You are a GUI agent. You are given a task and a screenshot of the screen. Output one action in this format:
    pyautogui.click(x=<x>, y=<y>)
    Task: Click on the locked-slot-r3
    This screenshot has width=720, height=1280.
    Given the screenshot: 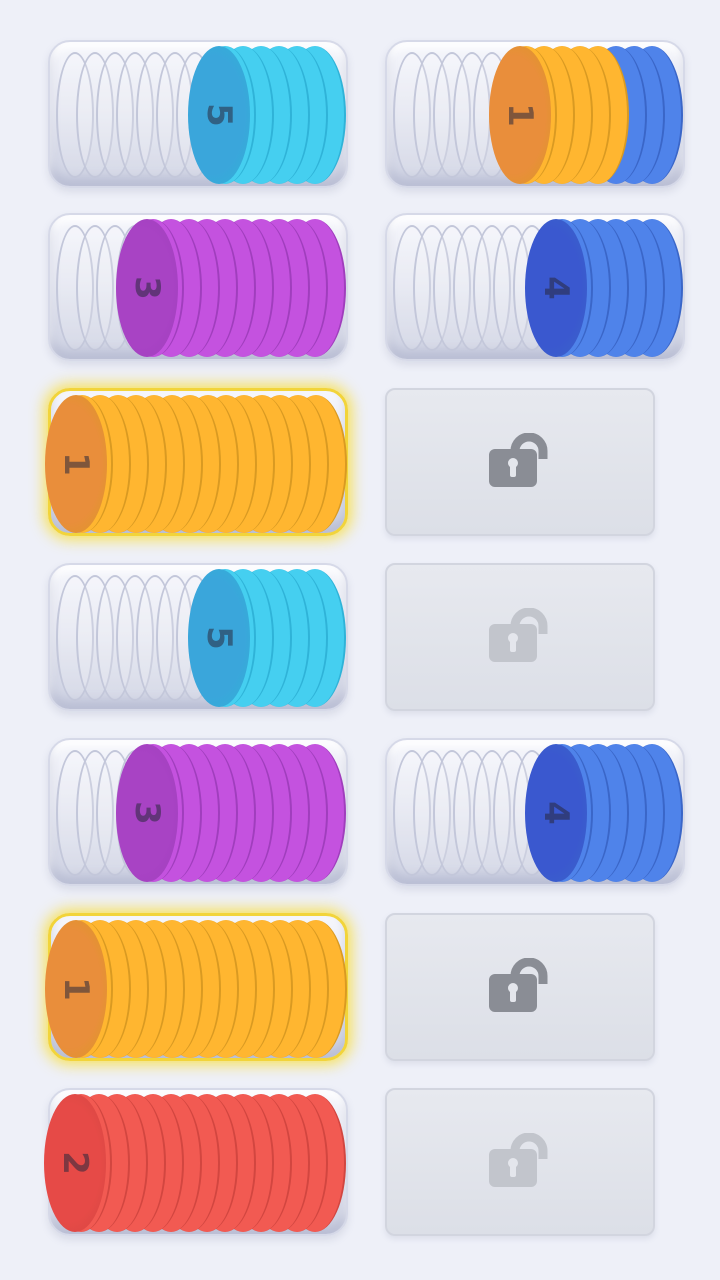 What is the action you would take?
    pyautogui.click(x=520, y=462)
    